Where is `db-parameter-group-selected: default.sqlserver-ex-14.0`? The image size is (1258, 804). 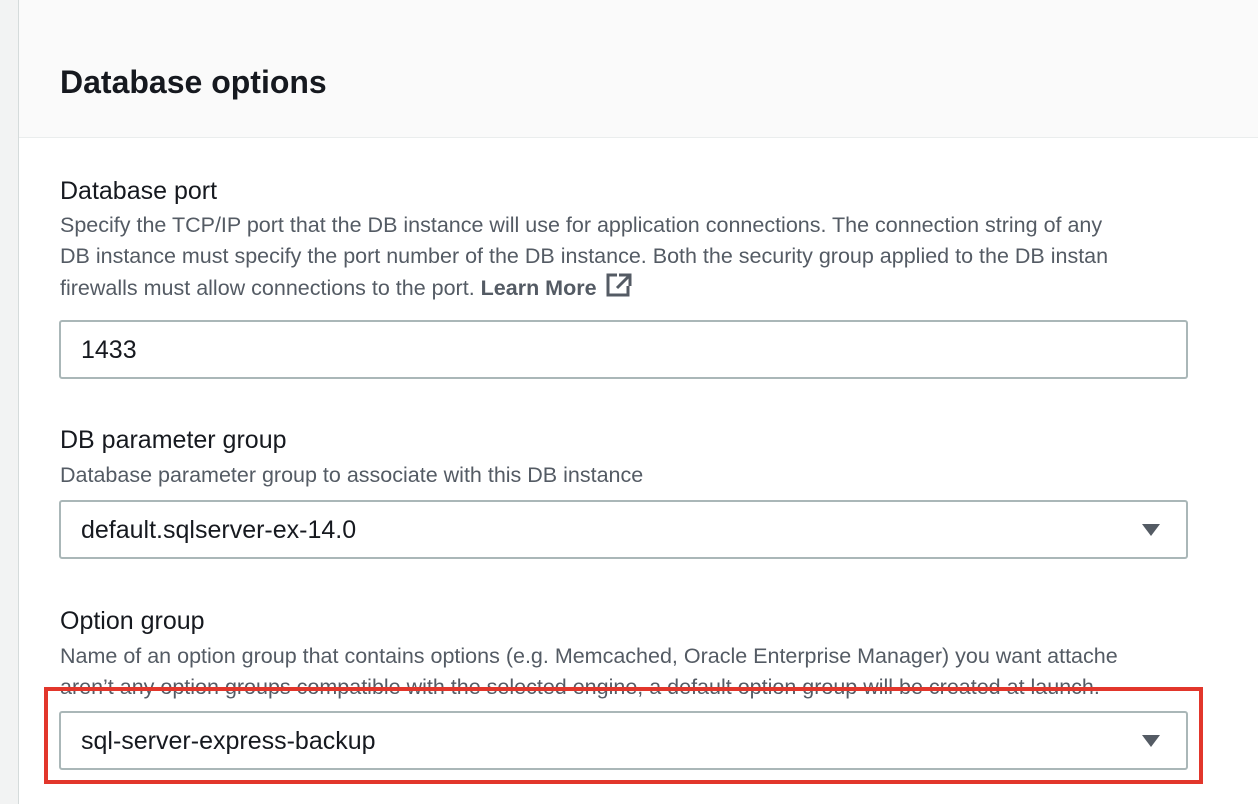 db-parameter-group-selected: default.sqlserver-ex-14.0 is located at coordinates (219, 530).